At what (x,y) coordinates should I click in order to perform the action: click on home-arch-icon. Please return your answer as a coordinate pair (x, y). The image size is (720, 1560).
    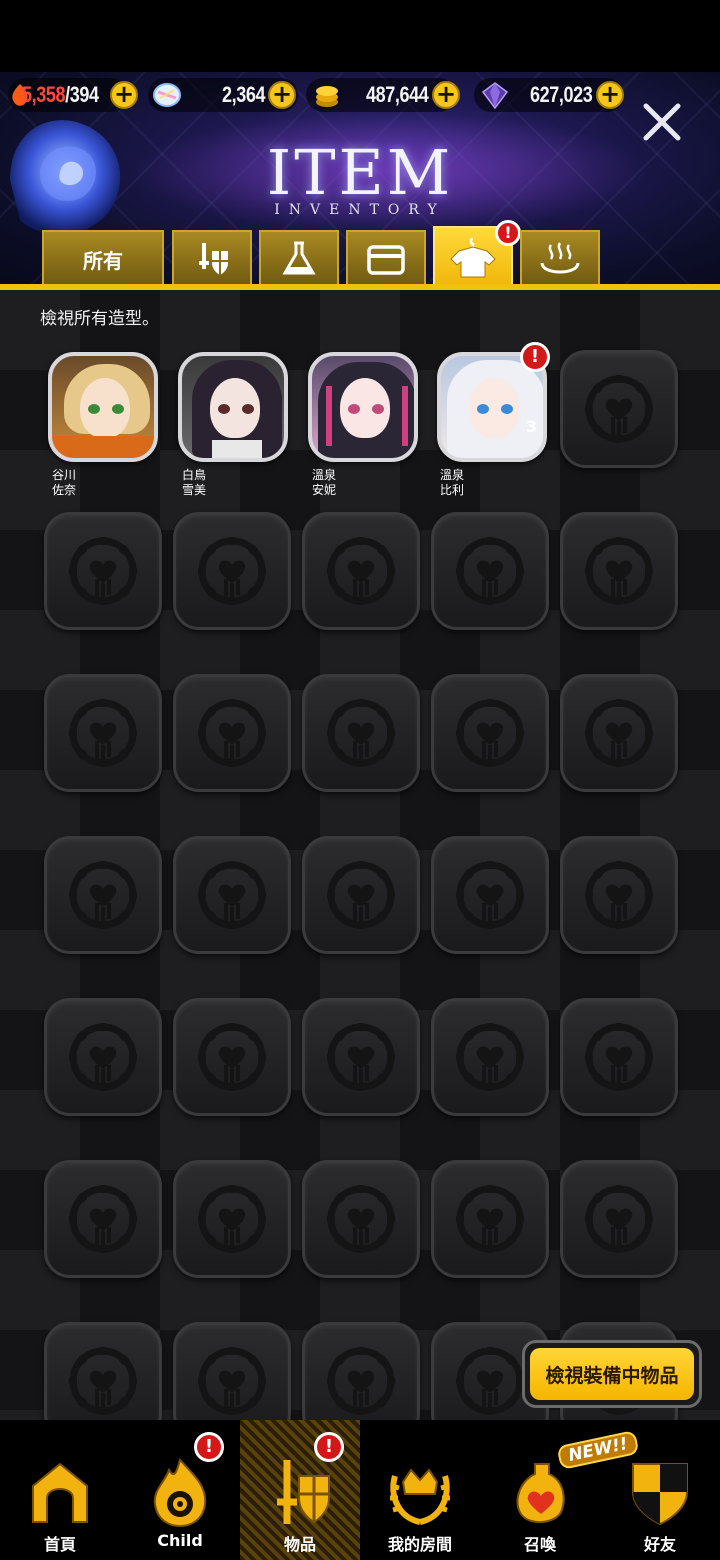
    Looking at the image, I should click on (60, 1492).